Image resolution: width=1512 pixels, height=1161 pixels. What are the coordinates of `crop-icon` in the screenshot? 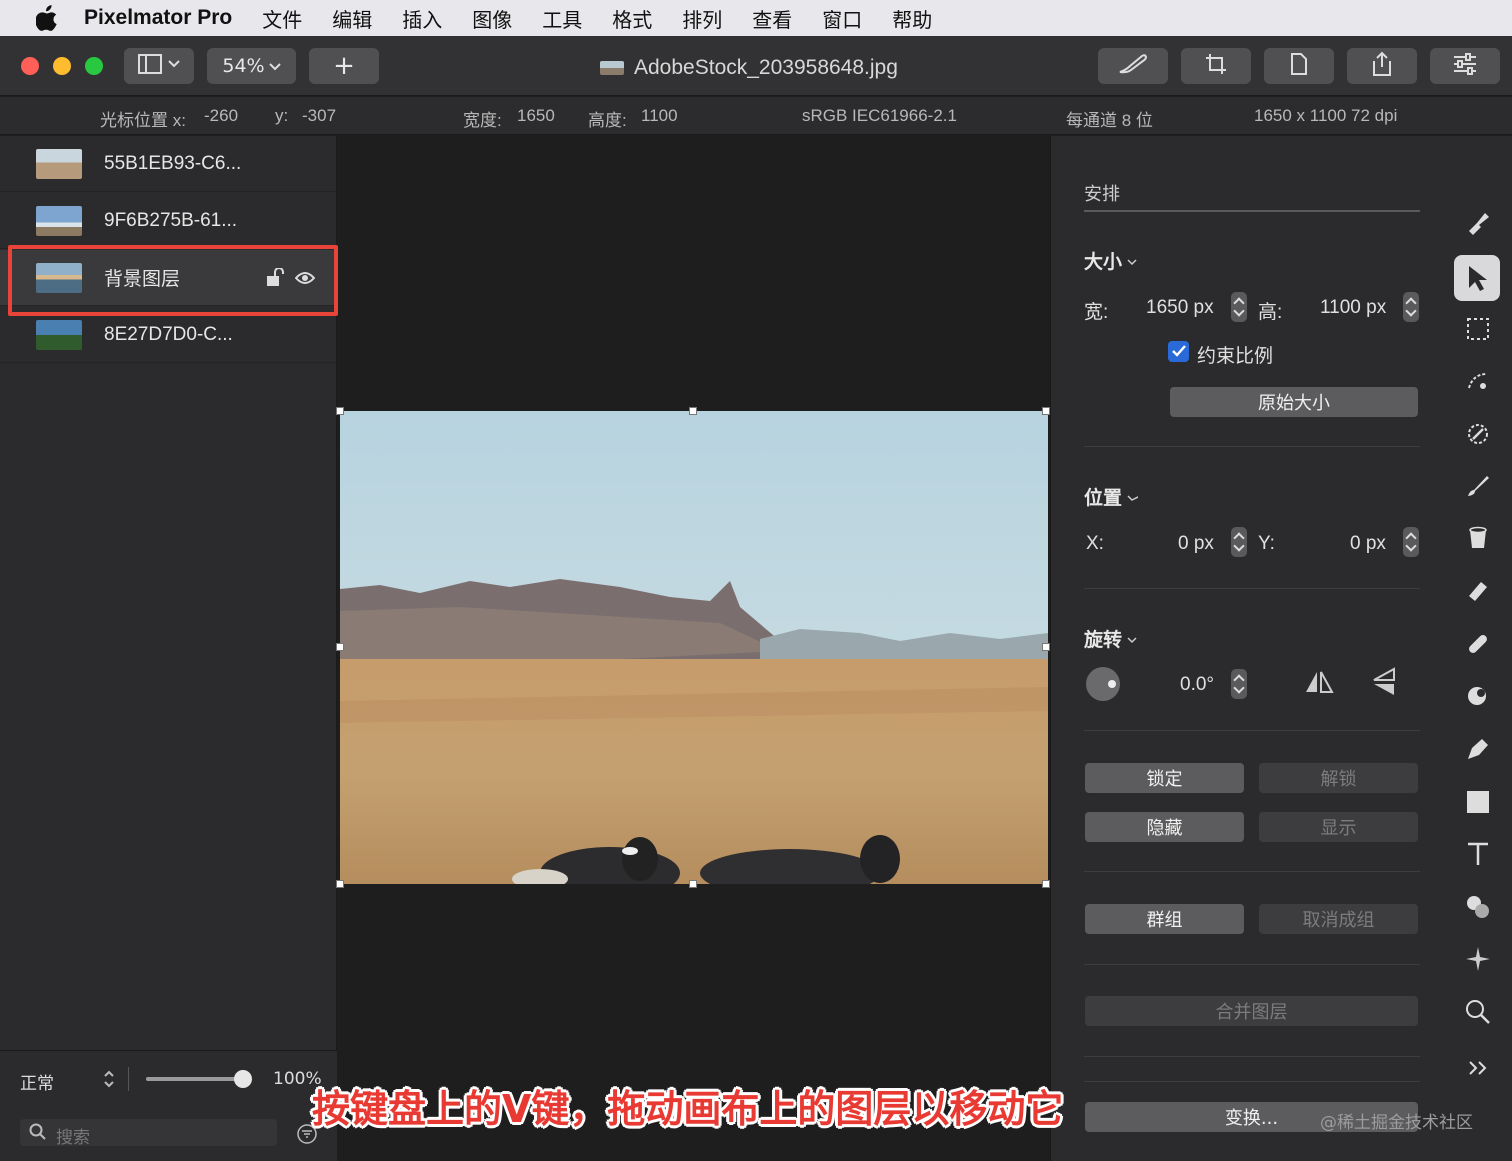 It's located at (1216, 66).